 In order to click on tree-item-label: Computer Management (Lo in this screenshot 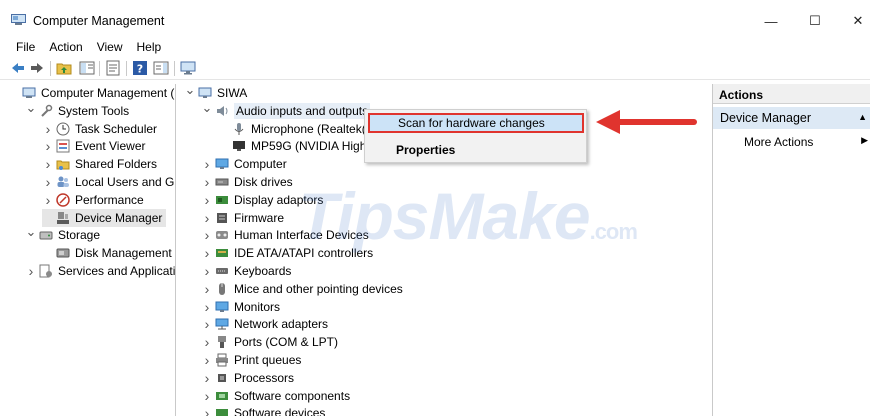, I will do `click(108, 93)`.